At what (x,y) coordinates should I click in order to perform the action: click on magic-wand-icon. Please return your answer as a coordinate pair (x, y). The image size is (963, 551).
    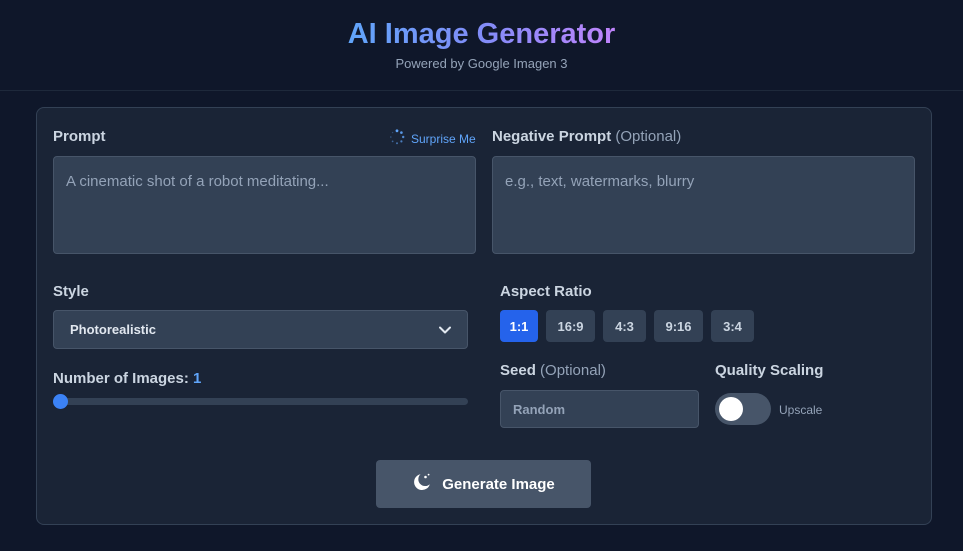
    Looking at the image, I should click on (422, 484).